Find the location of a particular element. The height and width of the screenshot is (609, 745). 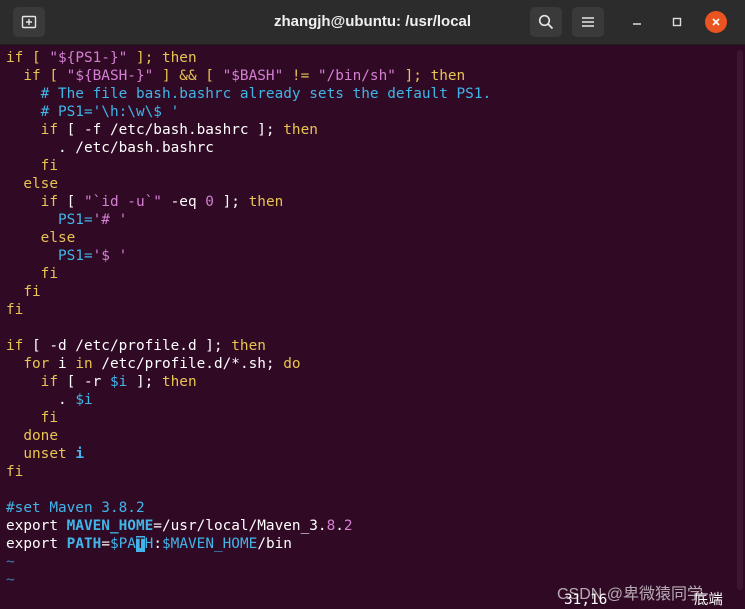

scrollbar is located at coordinates (740, 320).